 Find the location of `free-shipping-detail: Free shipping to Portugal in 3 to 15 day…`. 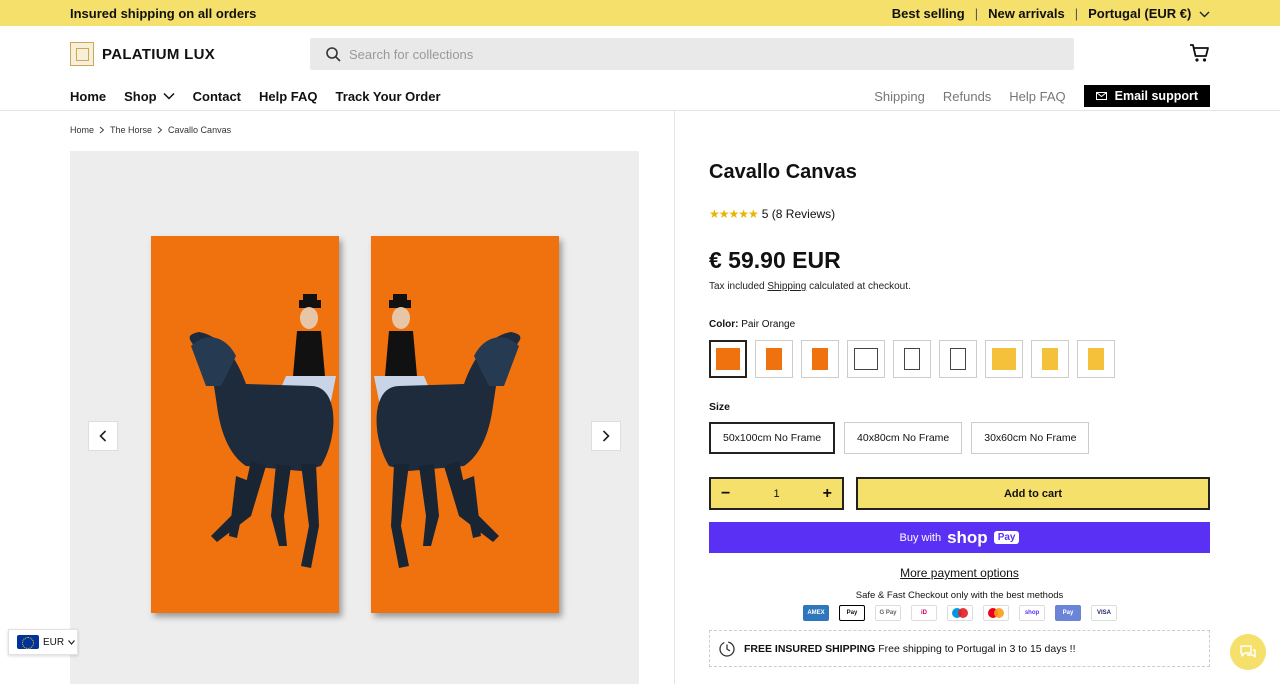

free-shipping-detail: Free shipping to Portugal in 3 to 15 day… is located at coordinates (975, 648).